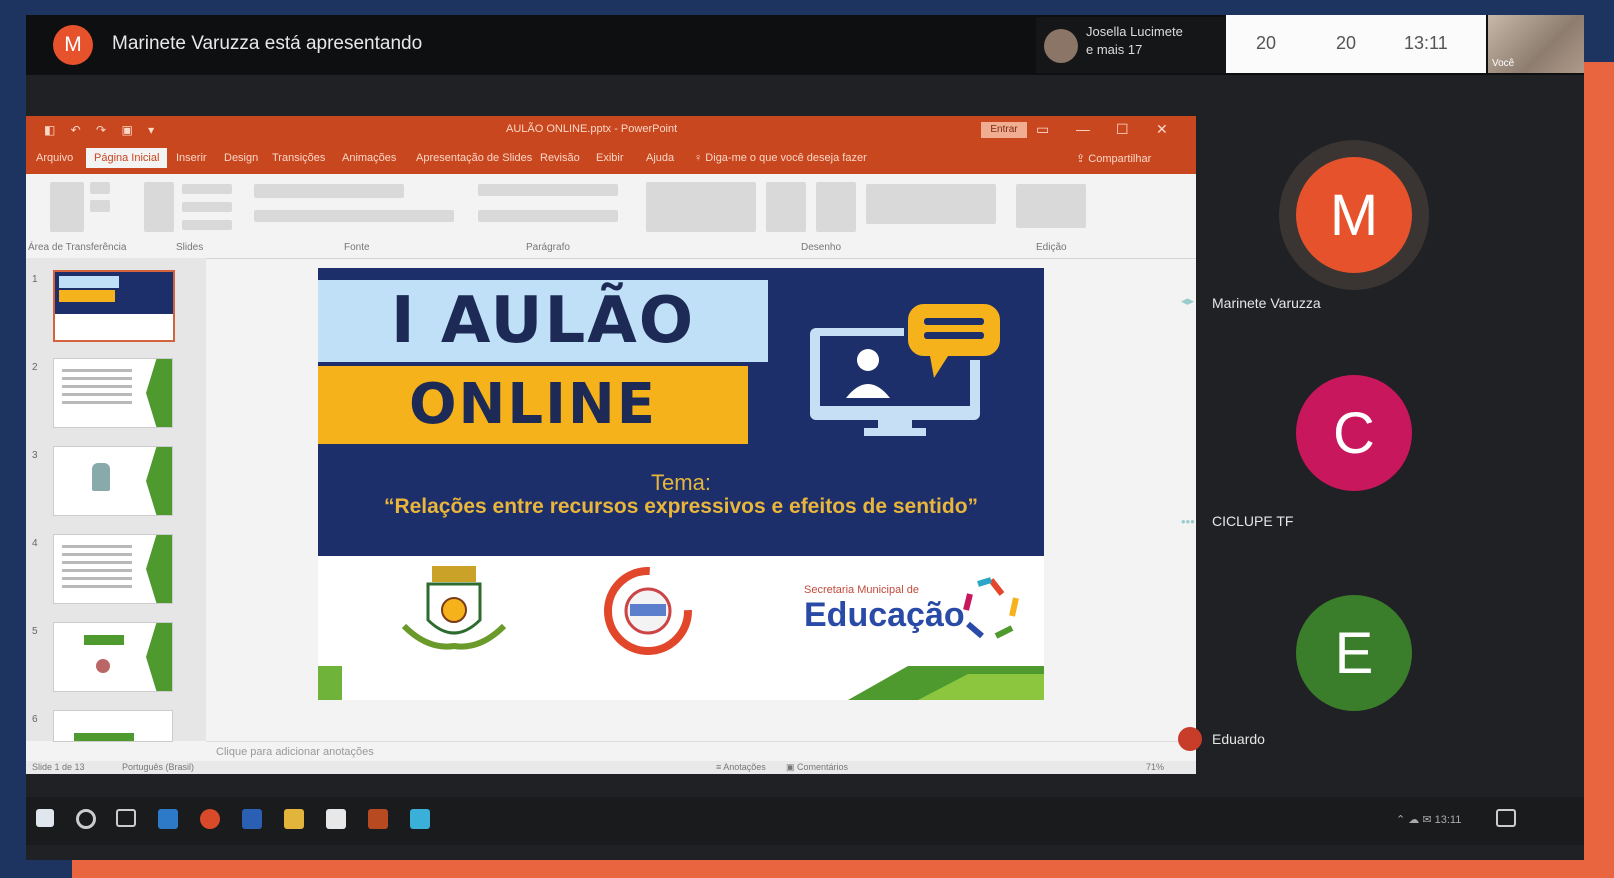  I want to click on slide-thumbnails-pane: 1 2 3 4 5 6, so click(116, 500).